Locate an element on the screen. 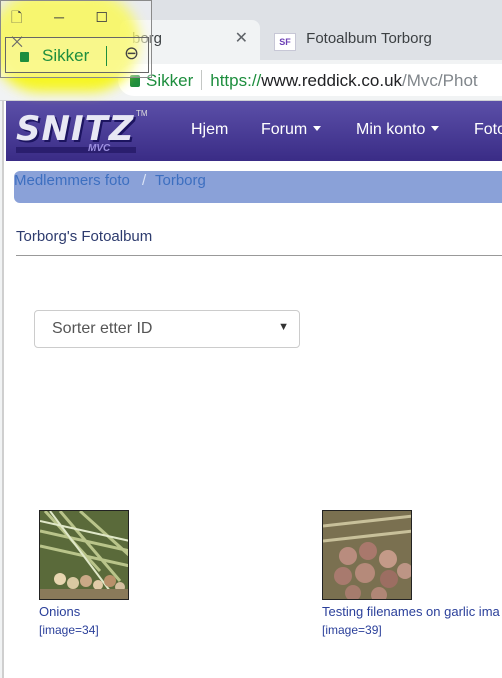 The width and height of the screenshot is (502, 678). snitz-favicon-icon: SF is located at coordinates (285, 42).